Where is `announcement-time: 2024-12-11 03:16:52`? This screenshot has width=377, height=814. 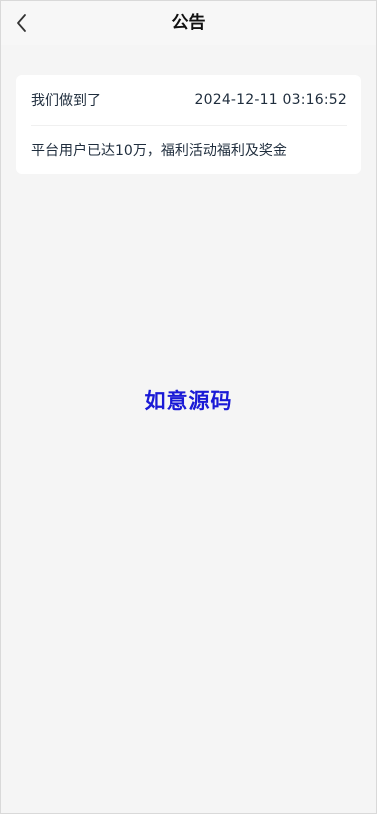
announcement-time: 2024-12-11 03:16:52 is located at coordinates (270, 100).